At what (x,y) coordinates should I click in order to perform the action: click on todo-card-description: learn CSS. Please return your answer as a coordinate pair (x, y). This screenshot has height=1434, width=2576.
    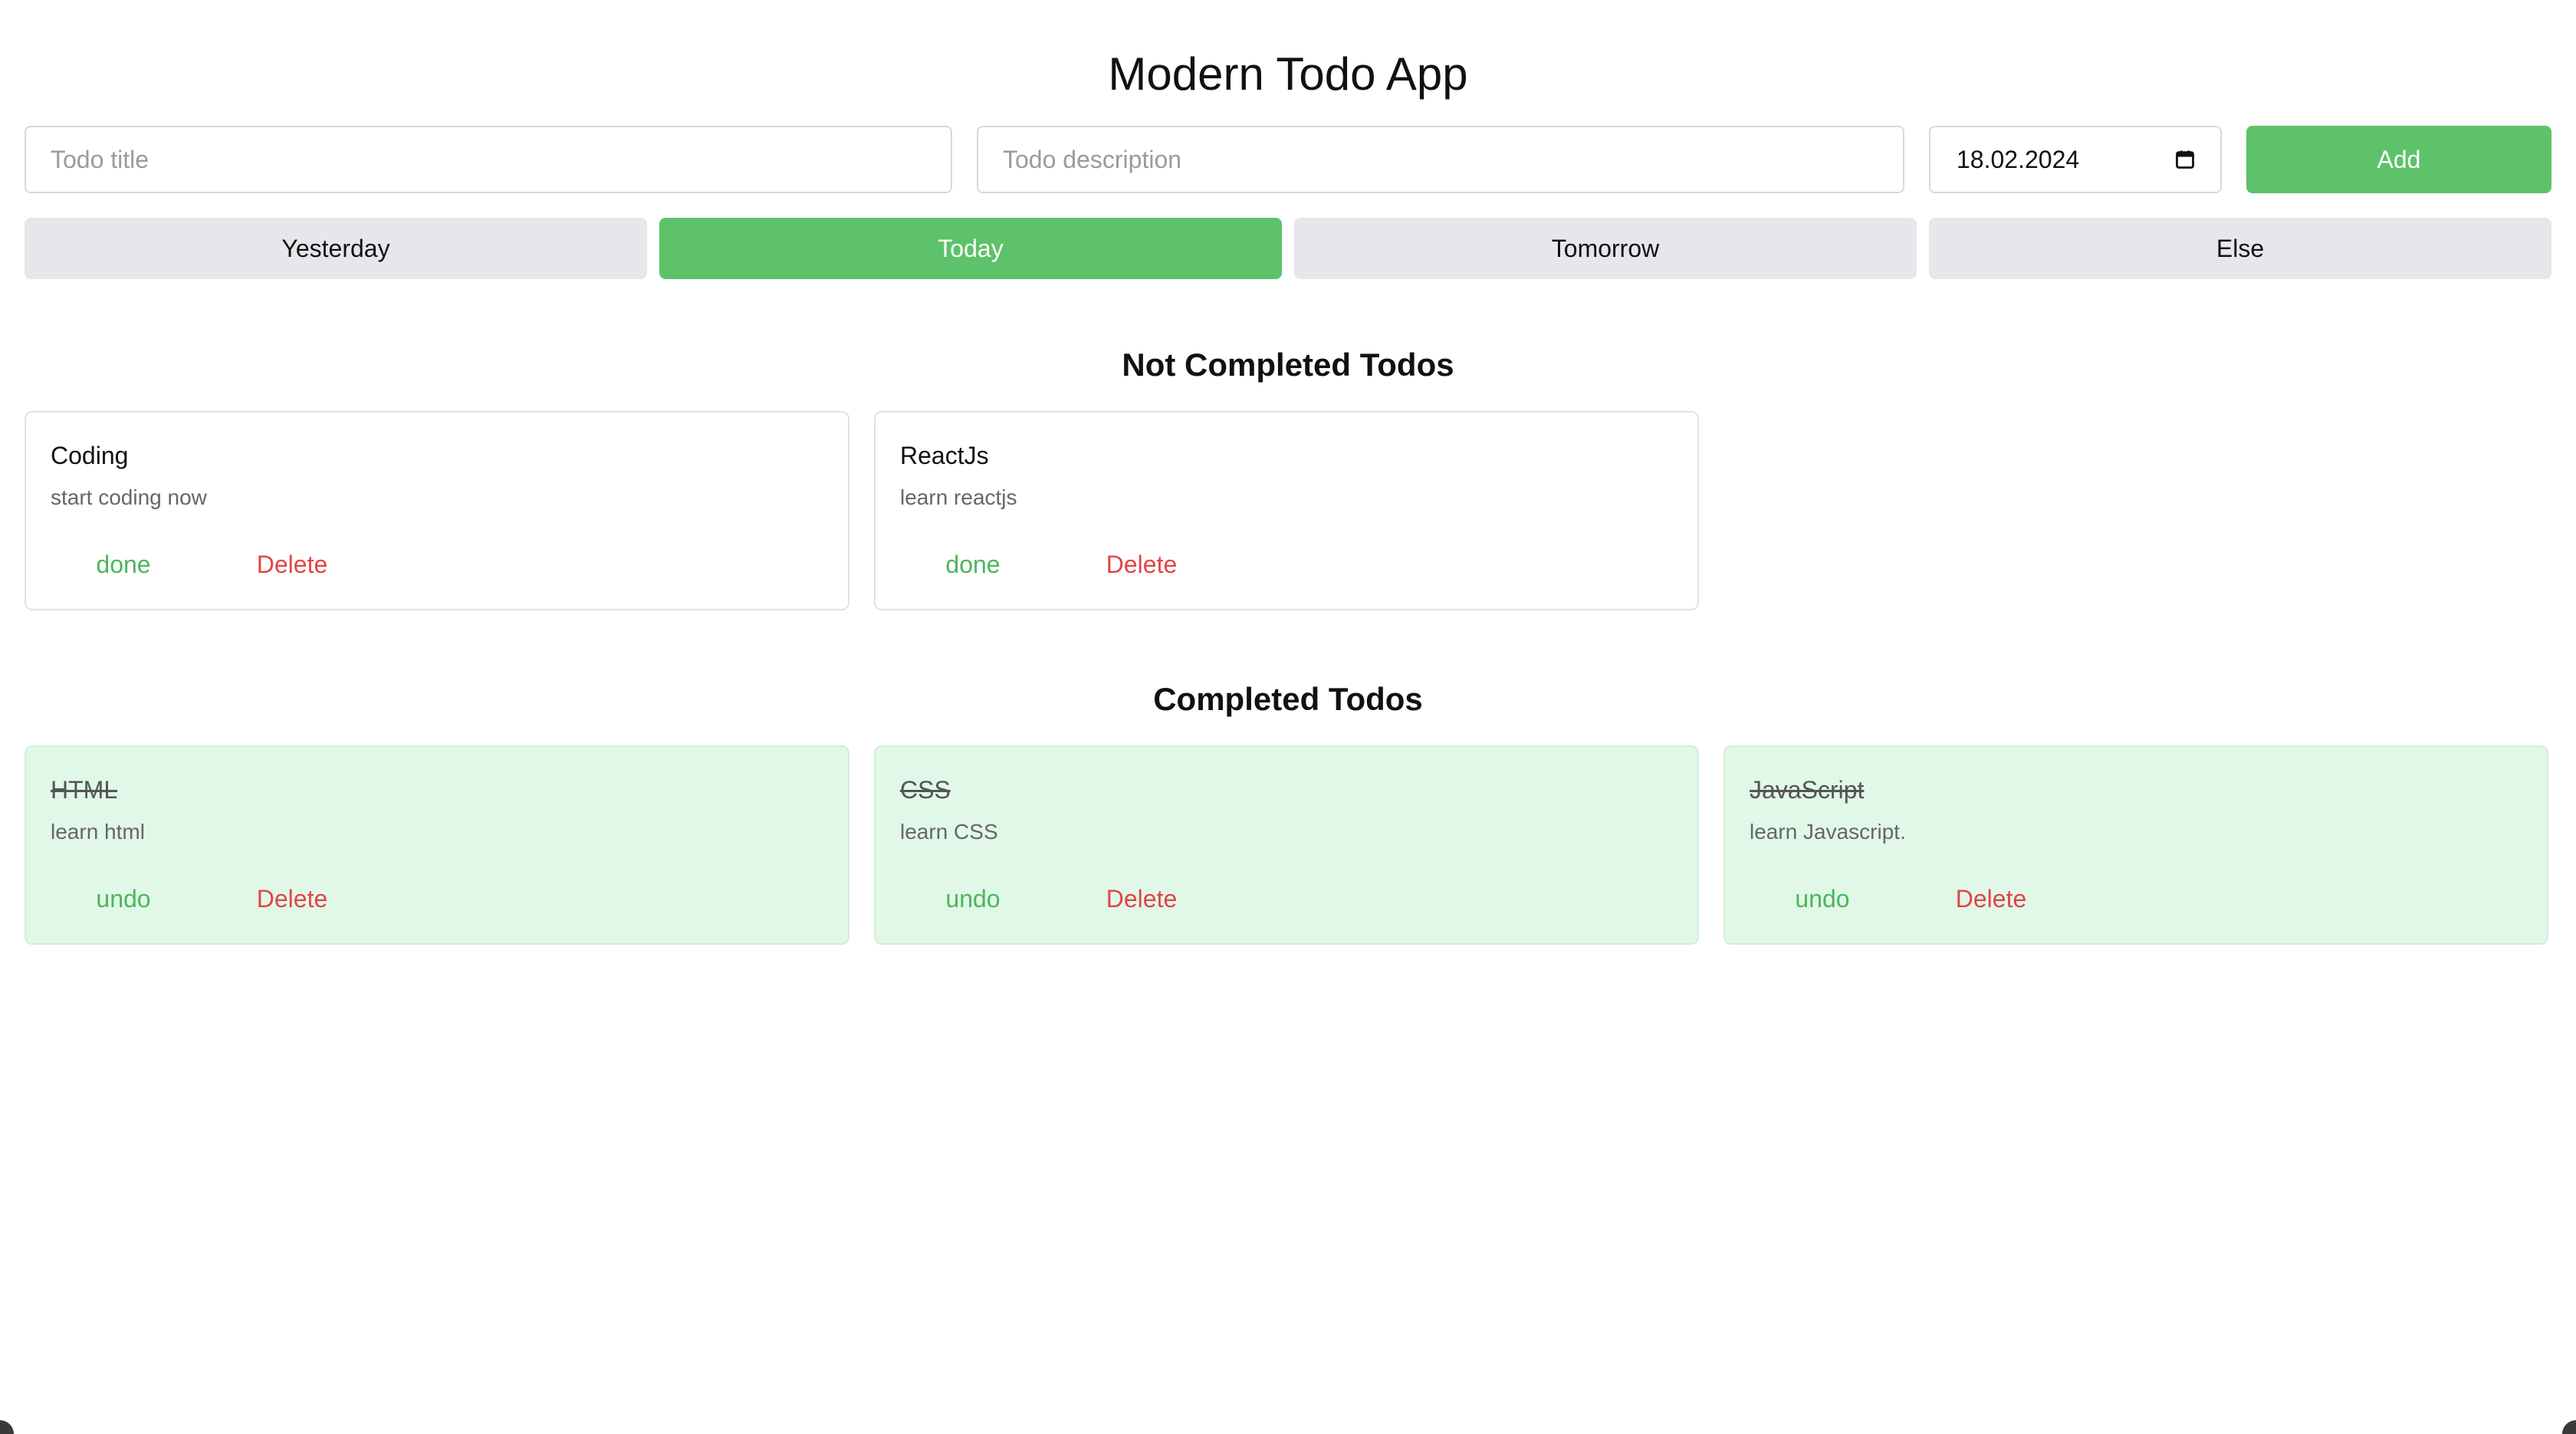
    Looking at the image, I should click on (949, 832).